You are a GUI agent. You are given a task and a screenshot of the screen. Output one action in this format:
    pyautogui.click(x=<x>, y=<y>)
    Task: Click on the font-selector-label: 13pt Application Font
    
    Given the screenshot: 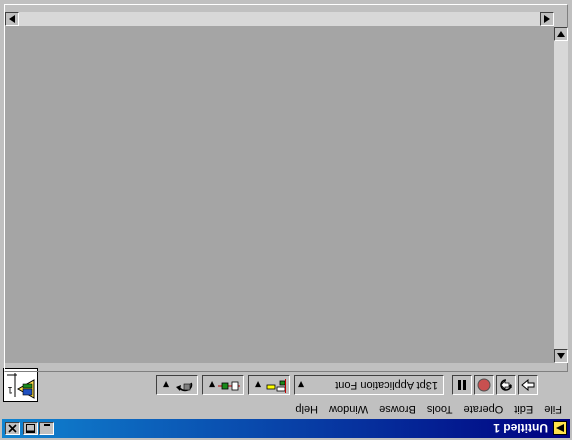 What is the action you would take?
    pyautogui.click(x=386, y=385)
    